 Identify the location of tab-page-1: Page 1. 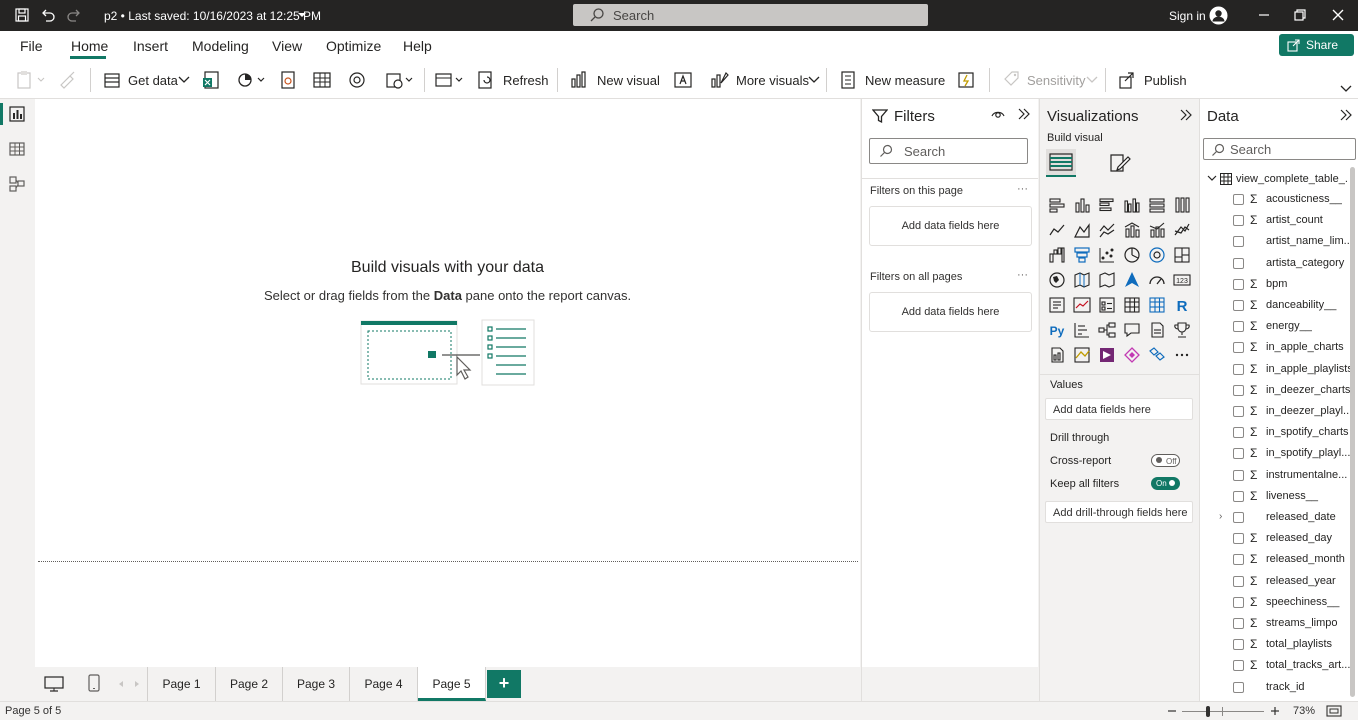
(182, 684).